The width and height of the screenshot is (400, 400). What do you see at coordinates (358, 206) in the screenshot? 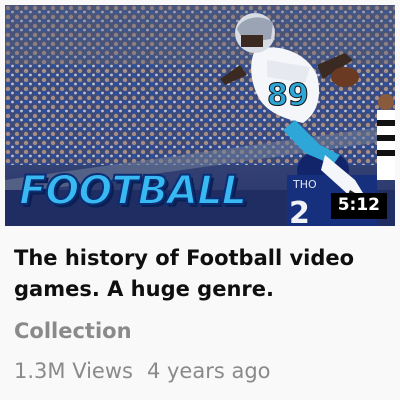
I see `duration-badge: 5:12` at bounding box center [358, 206].